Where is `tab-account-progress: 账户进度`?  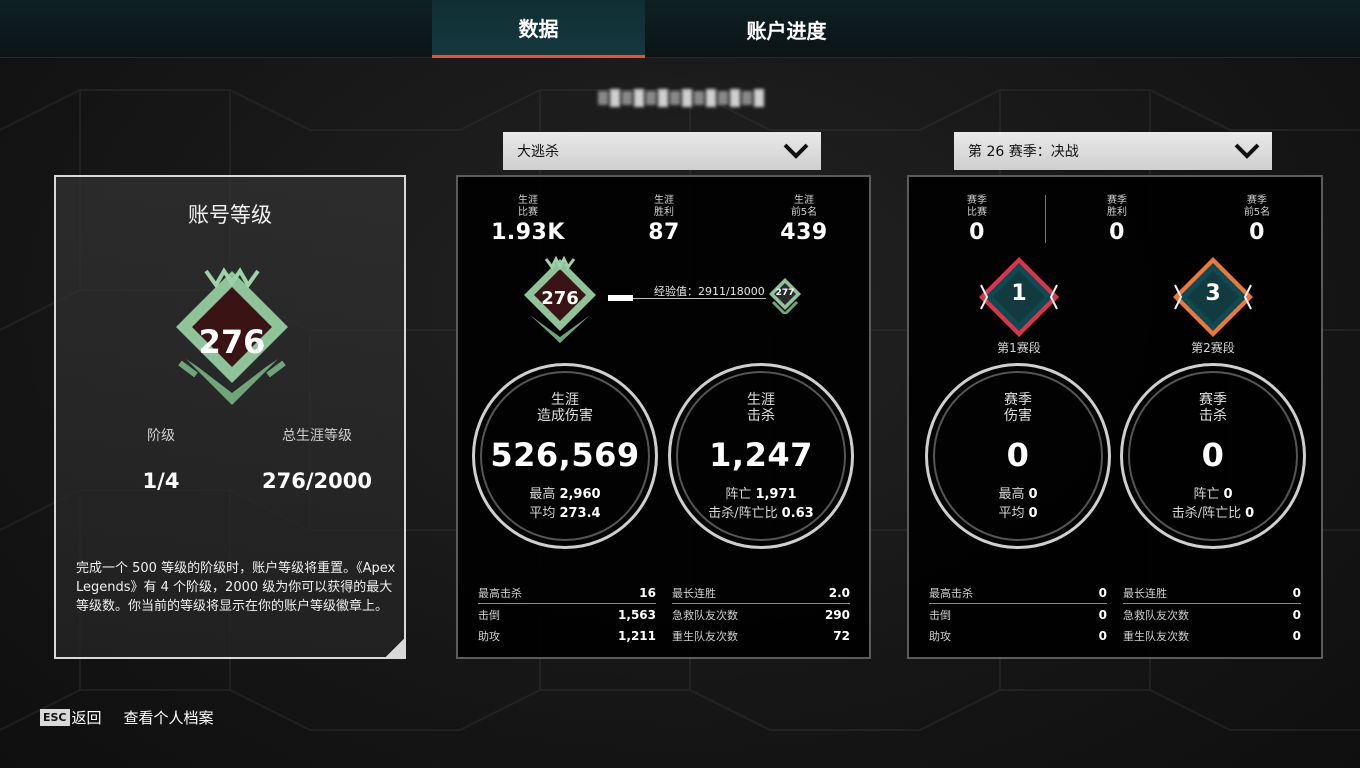 tab-account-progress: 账户进度 is located at coordinates (786, 29).